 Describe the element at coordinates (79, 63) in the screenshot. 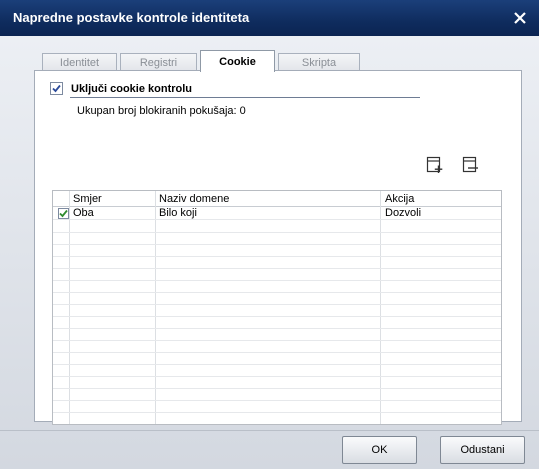

I see `tab-label: Identitet` at that location.